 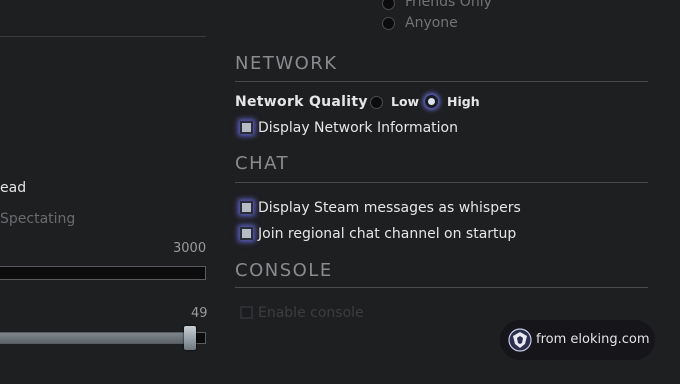 What do you see at coordinates (103, 273) in the screenshot?
I see `slider1-track` at bounding box center [103, 273].